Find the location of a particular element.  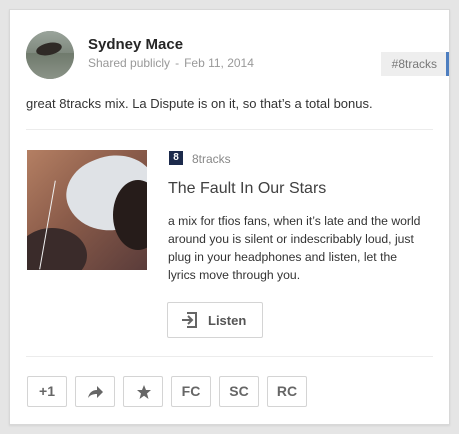

listen-button: Listen is located at coordinates (215, 320).